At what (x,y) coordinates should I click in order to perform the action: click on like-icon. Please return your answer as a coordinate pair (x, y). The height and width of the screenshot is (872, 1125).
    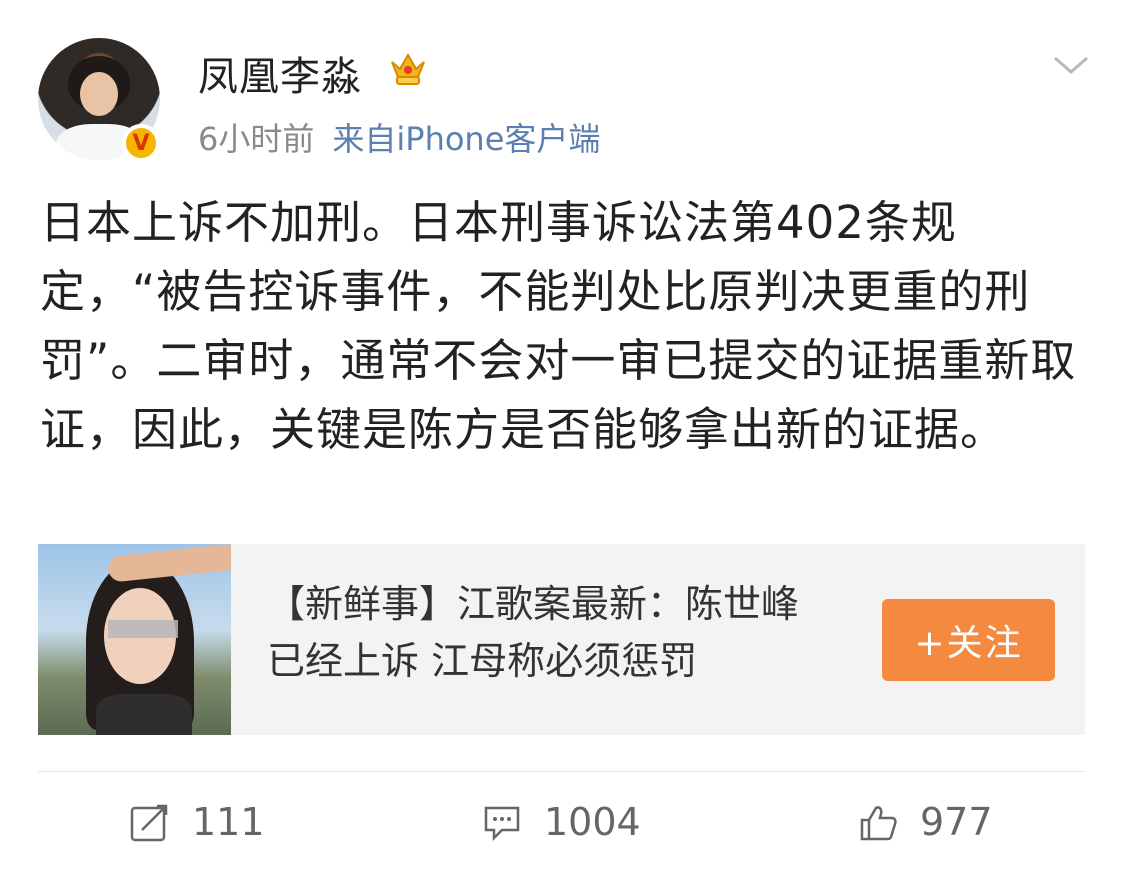
    Looking at the image, I should click on (878, 823).